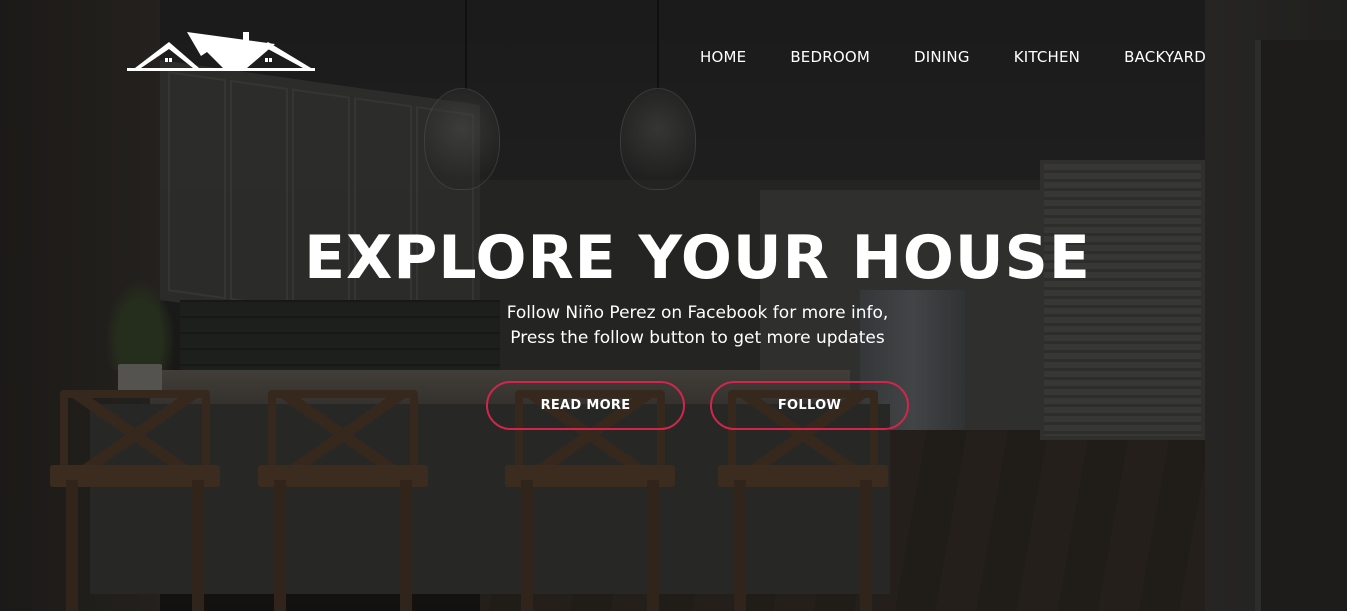  What do you see at coordinates (697, 405) in the screenshot?
I see `hero-buttons: READ MORE FOLLOW` at bounding box center [697, 405].